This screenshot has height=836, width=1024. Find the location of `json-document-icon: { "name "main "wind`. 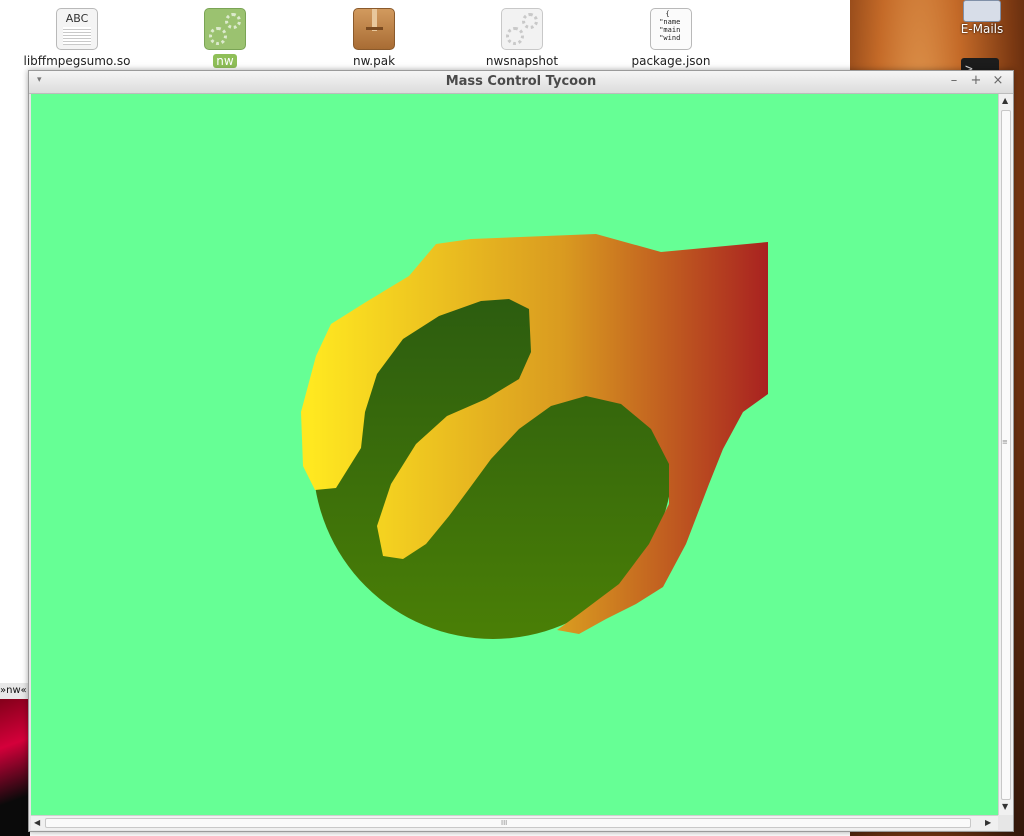

json-document-icon: { "name "main "wind is located at coordinates (671, 29).